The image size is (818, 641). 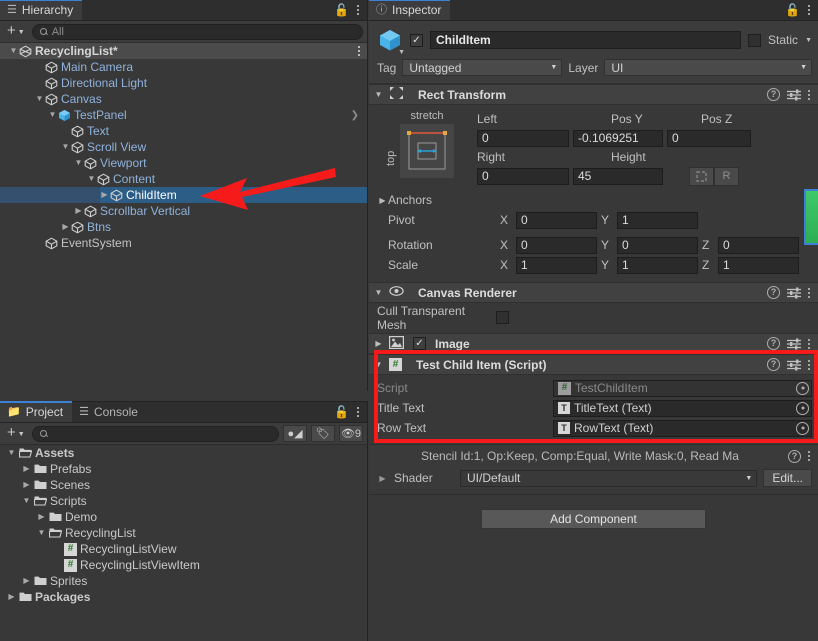 What do you see at coordinates (758, 245) in the screenshot?
I see `rotation-z-input: 0` at bounding box center [758, 245].